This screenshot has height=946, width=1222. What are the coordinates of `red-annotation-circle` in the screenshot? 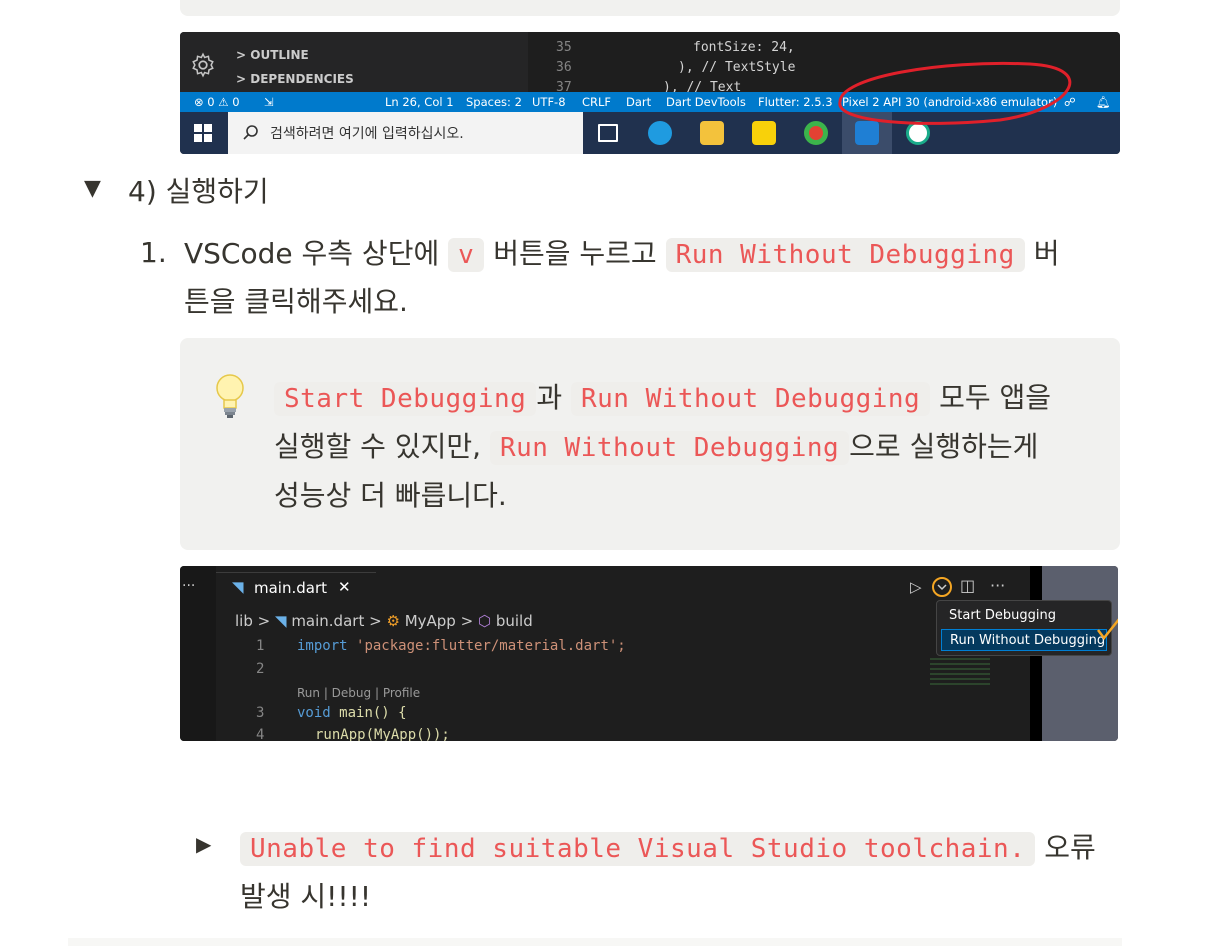 It's located at (955, 93).